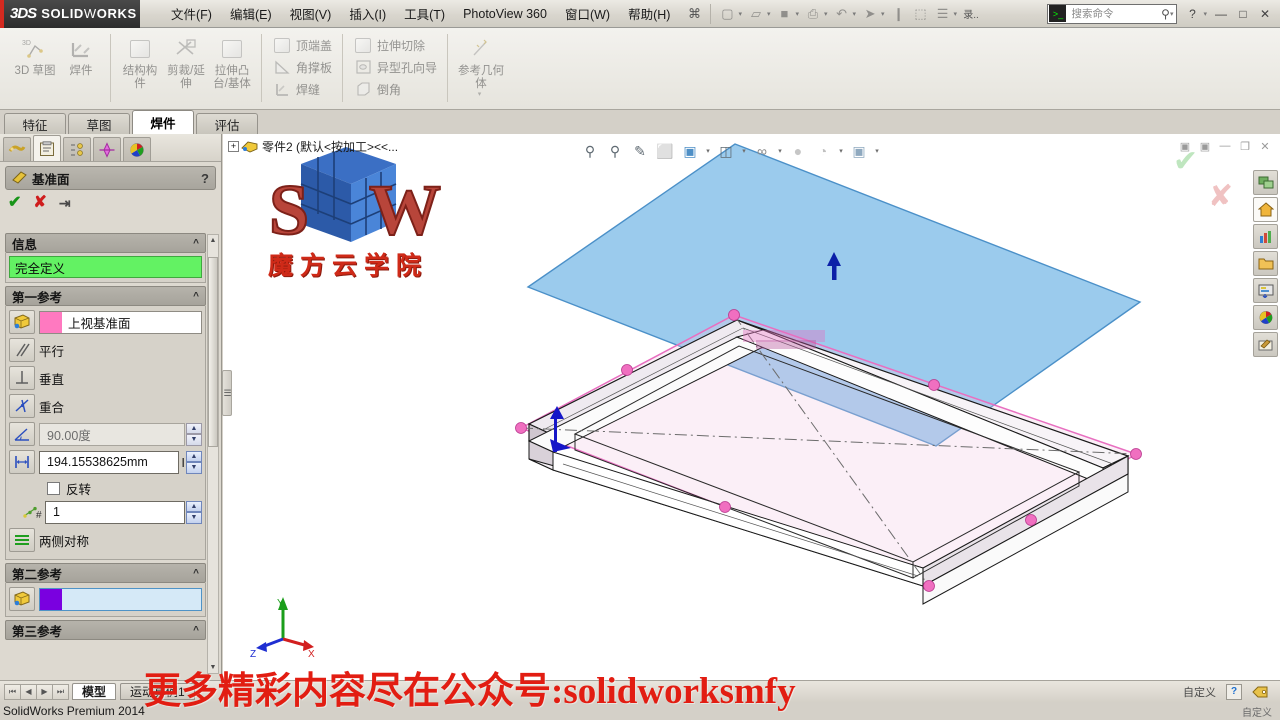  What do you see at coordinates (1185, 146) in the screenshot?
I see `restore-viewport-left-icon: ▣` at bounding box center [1185, 146].